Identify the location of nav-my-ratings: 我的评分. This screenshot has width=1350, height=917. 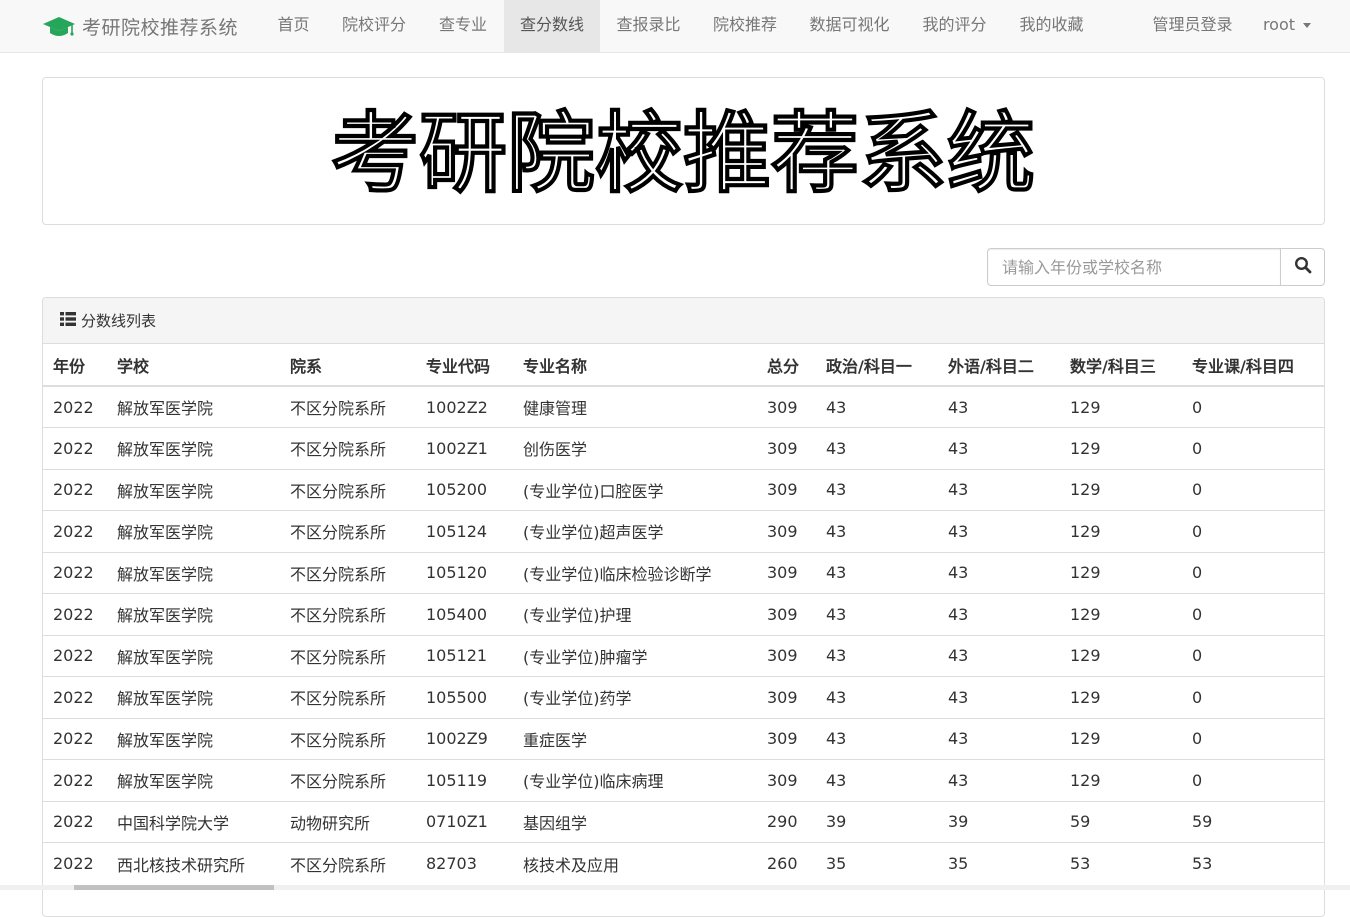
(954, 26).